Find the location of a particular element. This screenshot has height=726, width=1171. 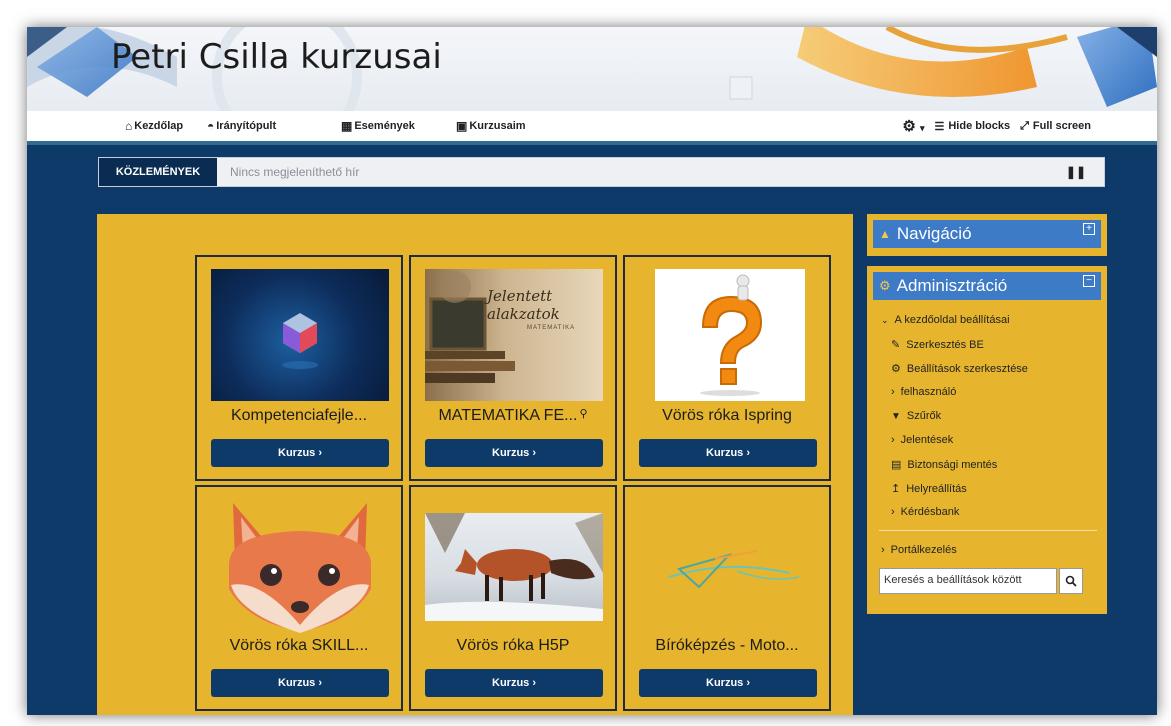

fox-photo is located at coordinates (514, 567).